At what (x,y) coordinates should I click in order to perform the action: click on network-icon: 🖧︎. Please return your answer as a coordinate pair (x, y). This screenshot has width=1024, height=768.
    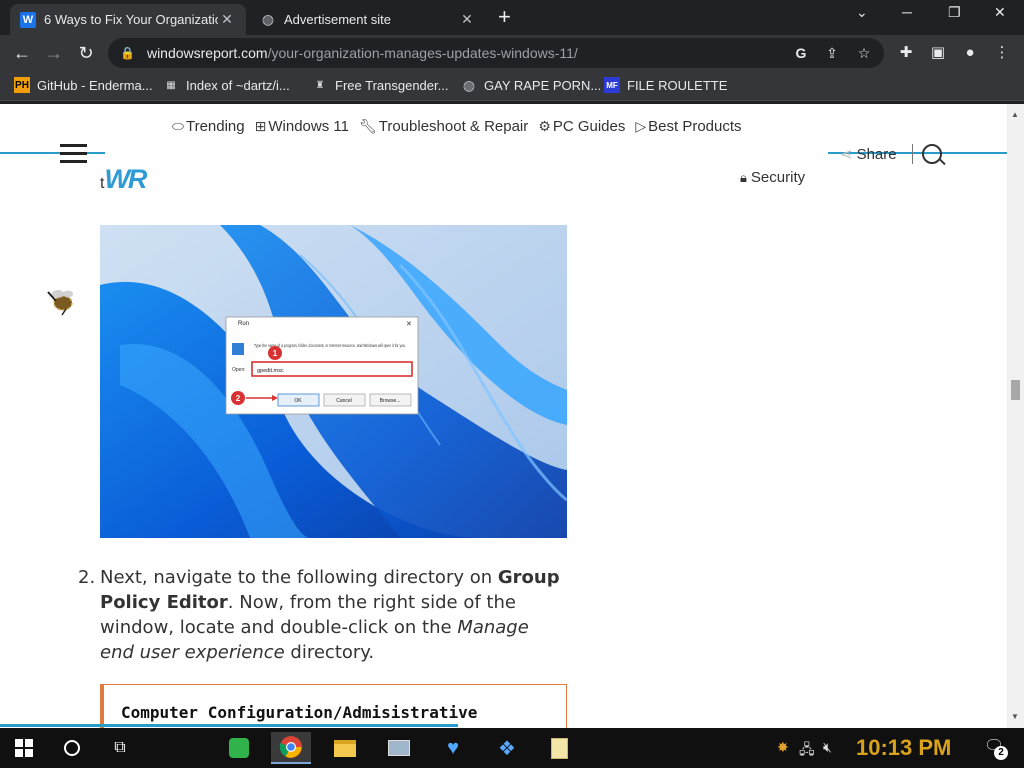
    Looking at the image, I should click on (807, 751).